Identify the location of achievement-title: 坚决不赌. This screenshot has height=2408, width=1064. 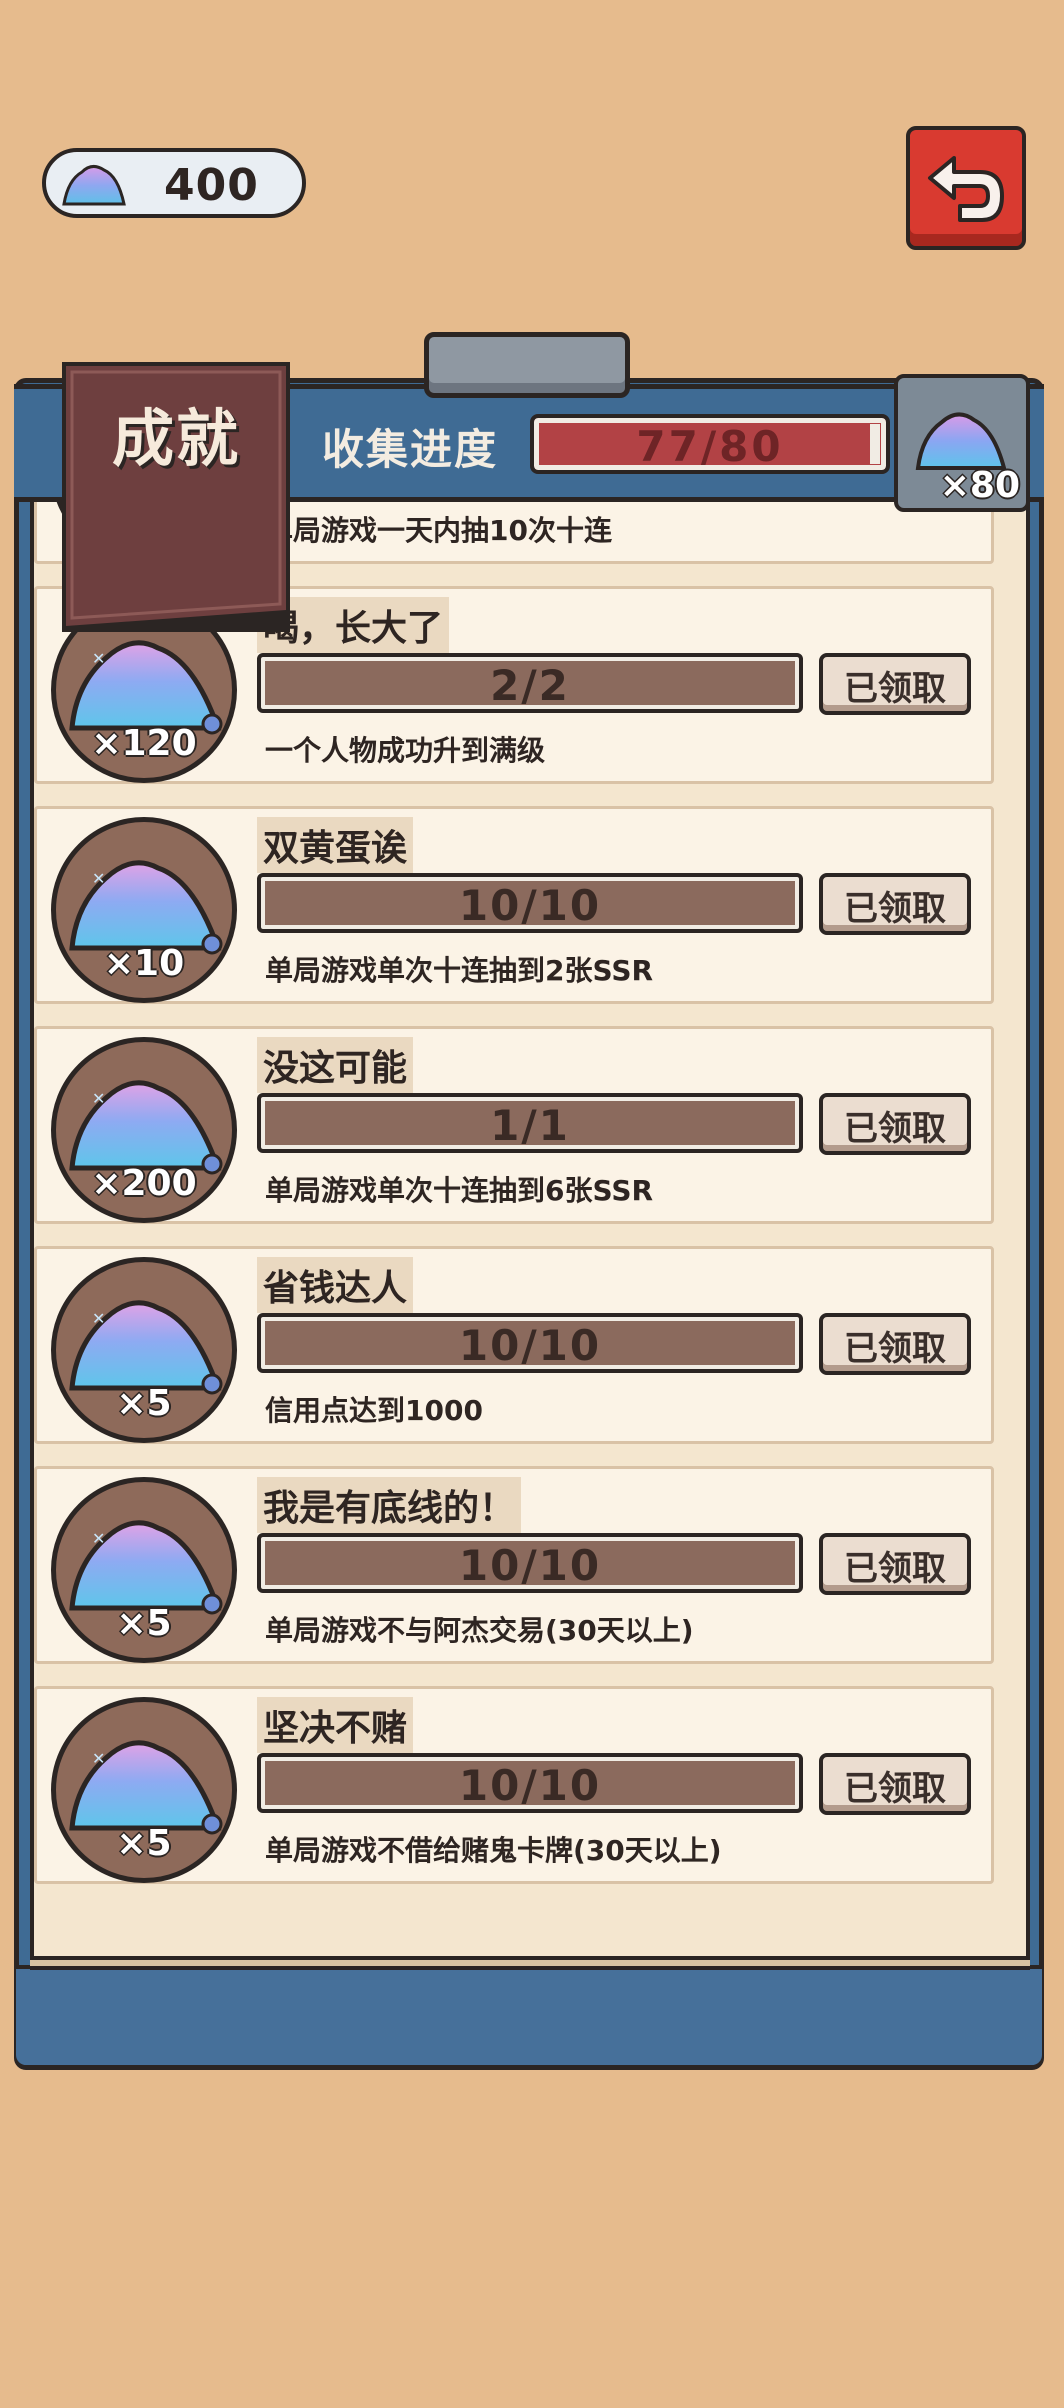
(335, 1725).